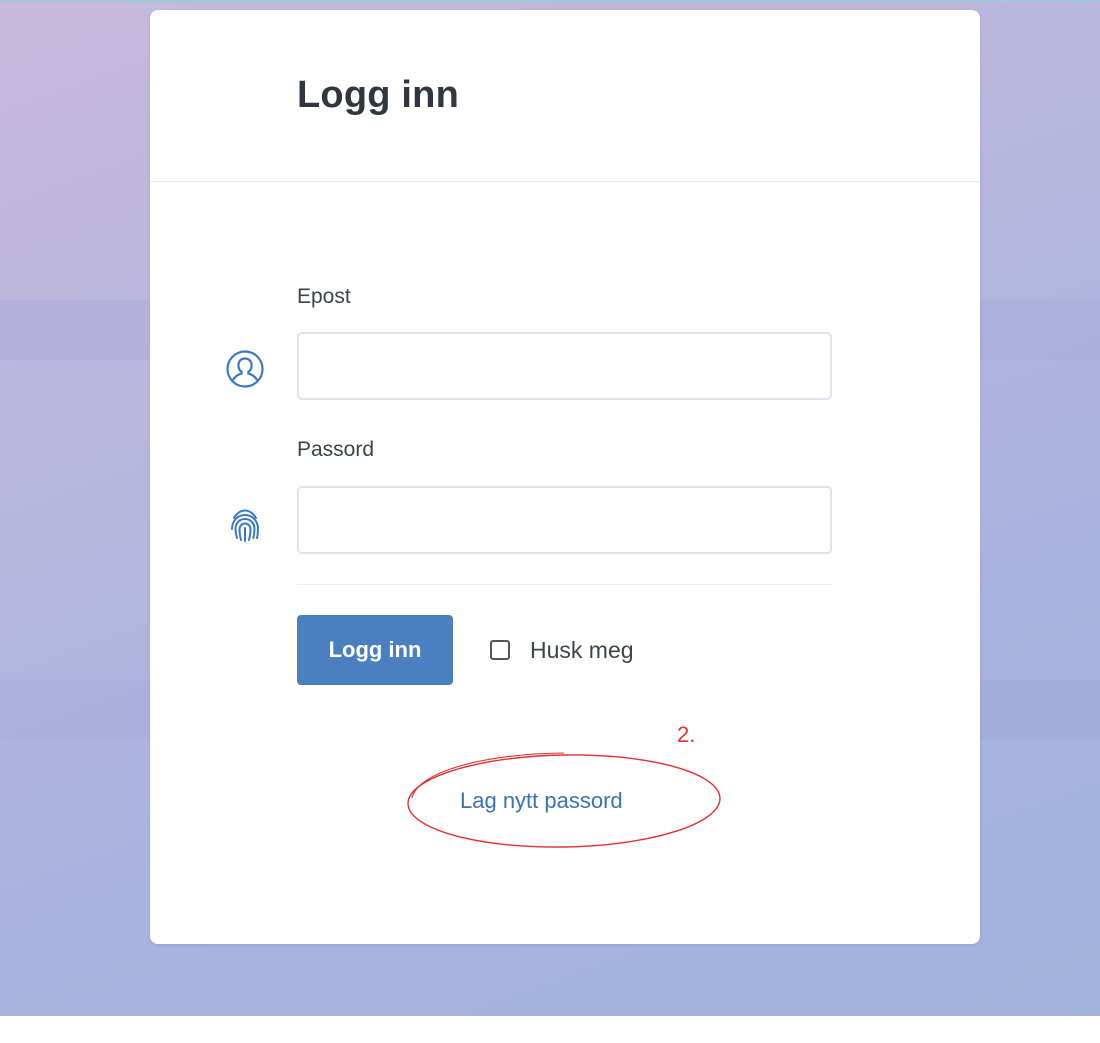 This screenshot has width=1100, height=1043. Describe the element at coordinates (500, 650) in the screenshot. I see `remember-me-checkbox` at that location.